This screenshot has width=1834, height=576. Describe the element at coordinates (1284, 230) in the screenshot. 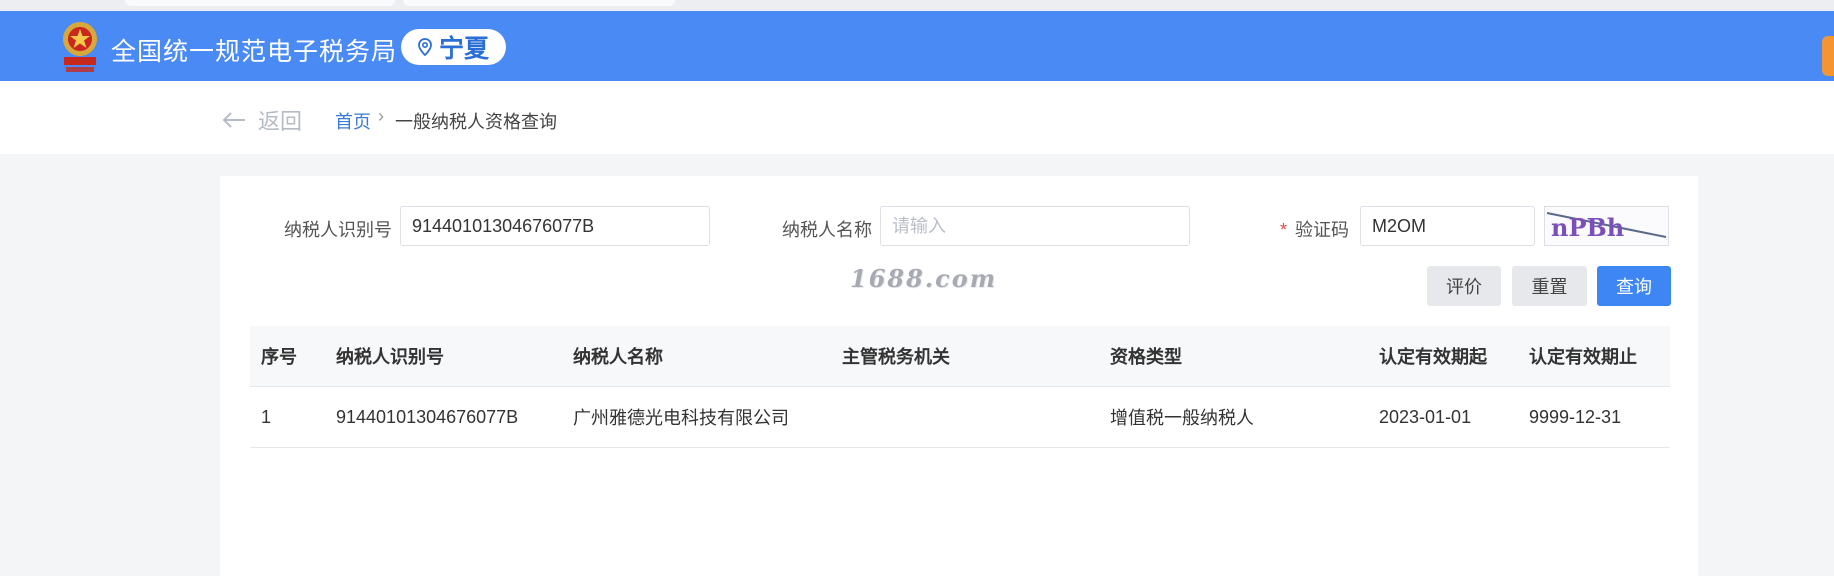

I see `required-mark: *` at that location.